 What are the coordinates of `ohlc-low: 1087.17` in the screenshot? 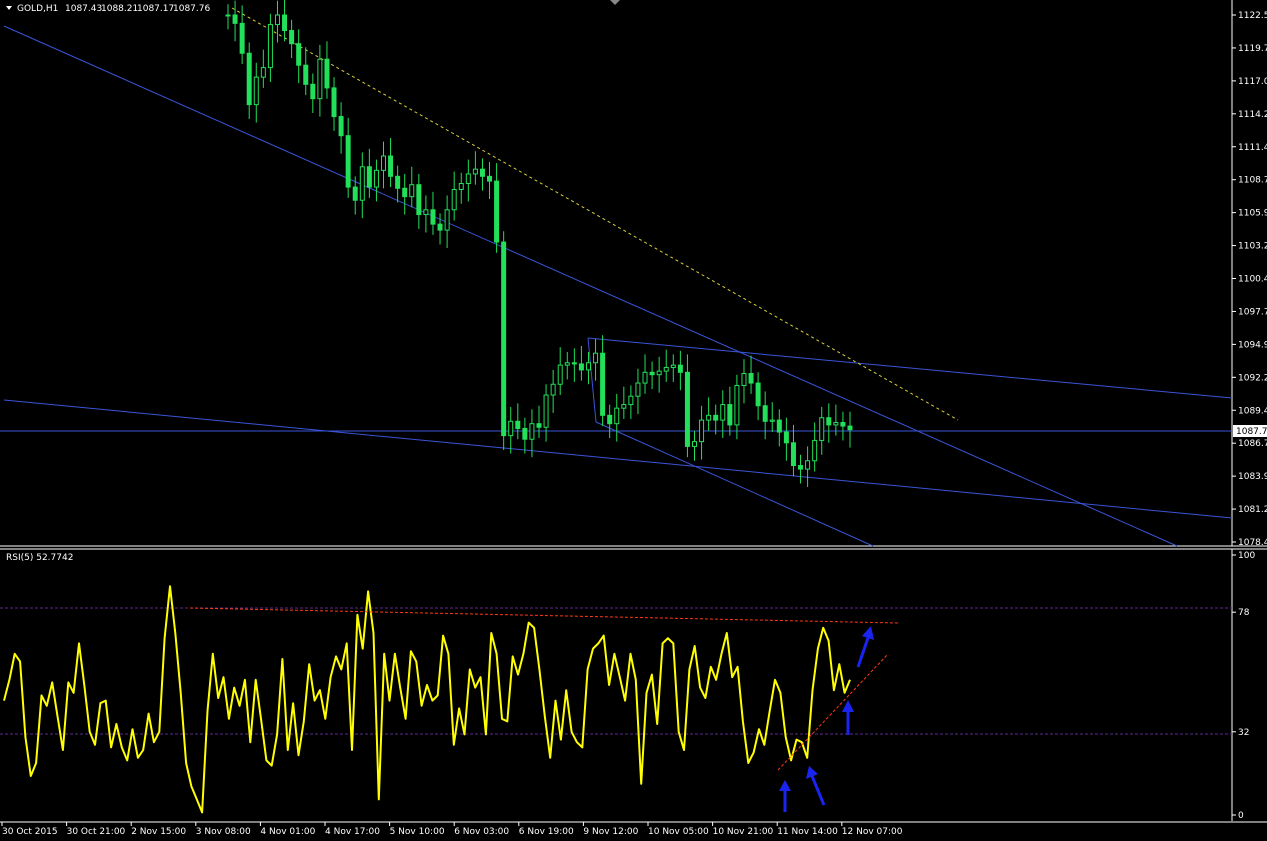 It's located at (155, 9).